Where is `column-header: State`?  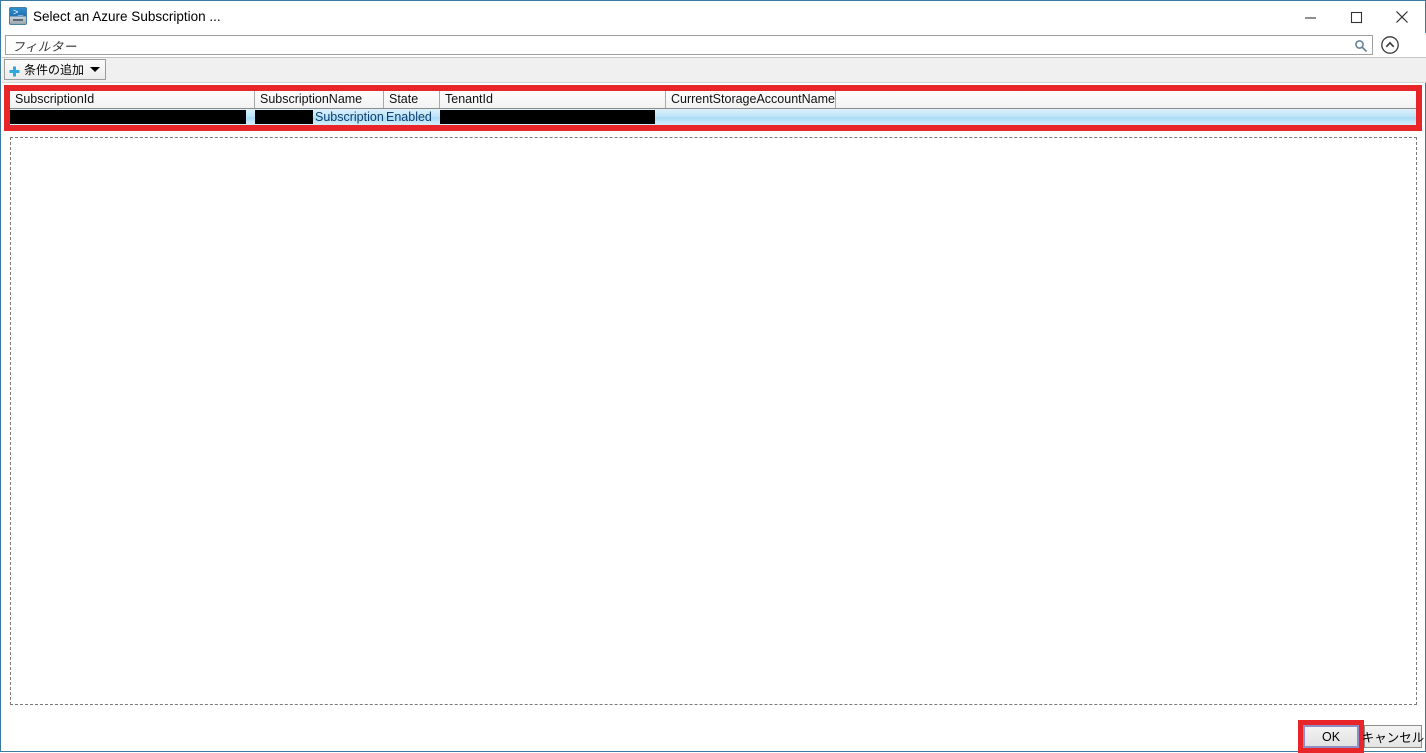
column-header: State is located at coordinates (412, 99).